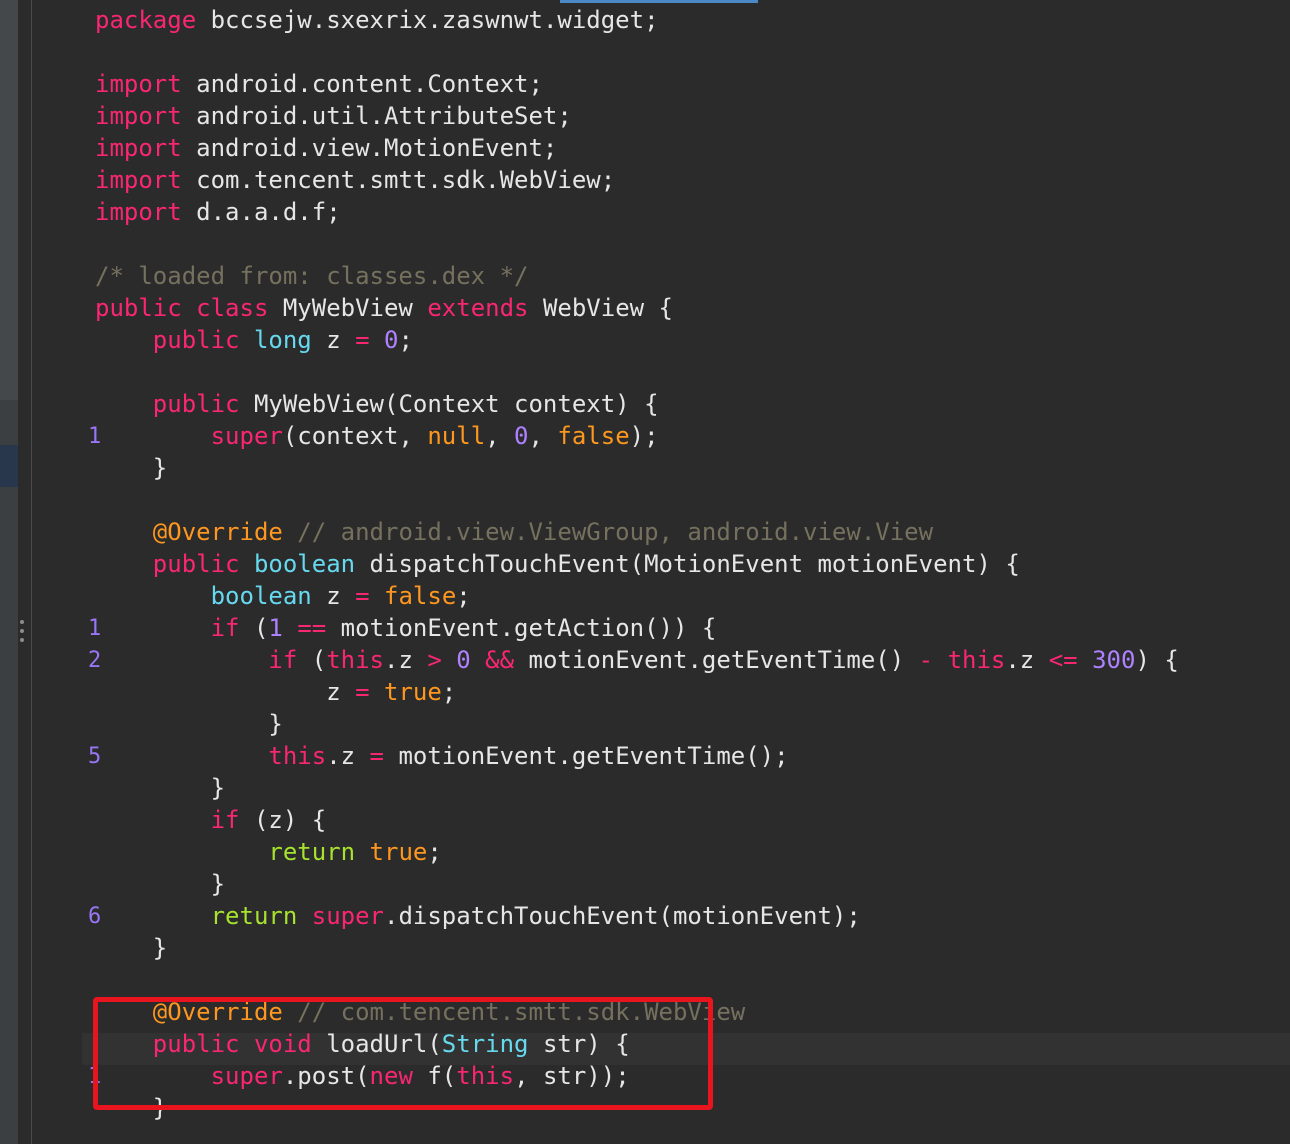 Image resolution: width=1290 pixels, height=1144 pixels. What do you see at coordinates (225, 852) in the screenshot?
I see `code-token: return` at bounding box center [225, 852].